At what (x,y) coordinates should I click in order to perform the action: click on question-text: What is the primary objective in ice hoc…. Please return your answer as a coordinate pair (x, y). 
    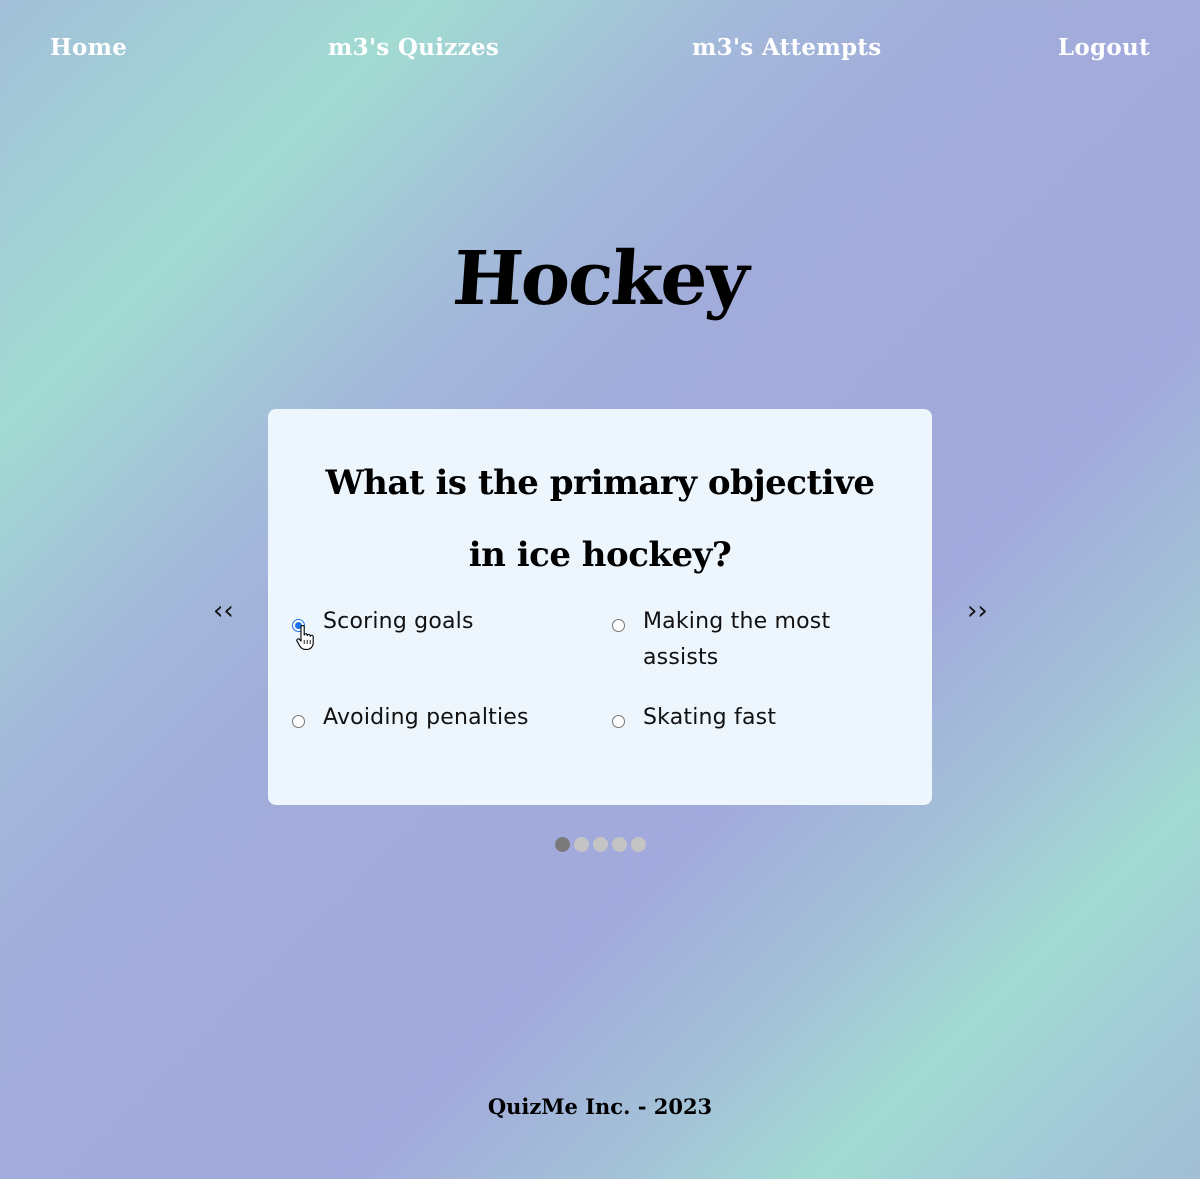
    Looking at the image, I should click on (600, 519).